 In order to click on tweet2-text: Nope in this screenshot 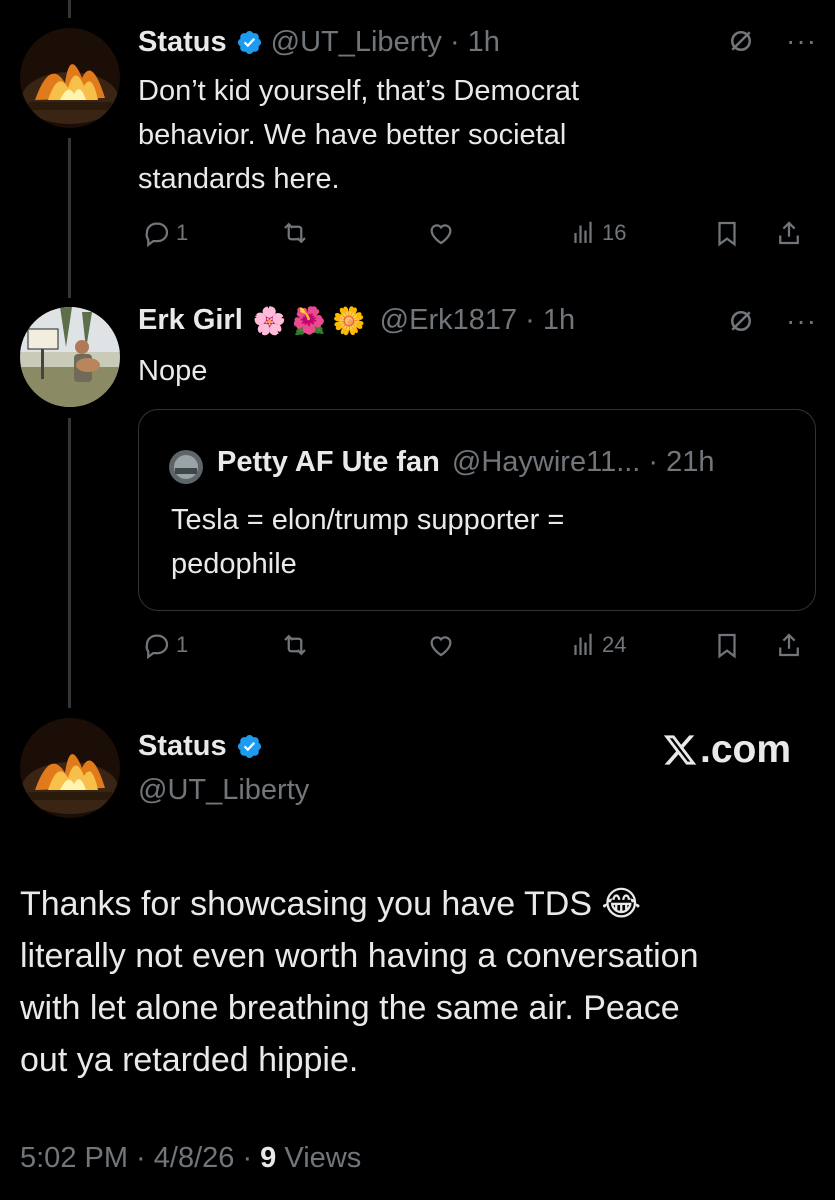, I will do `click(173, 371)`.